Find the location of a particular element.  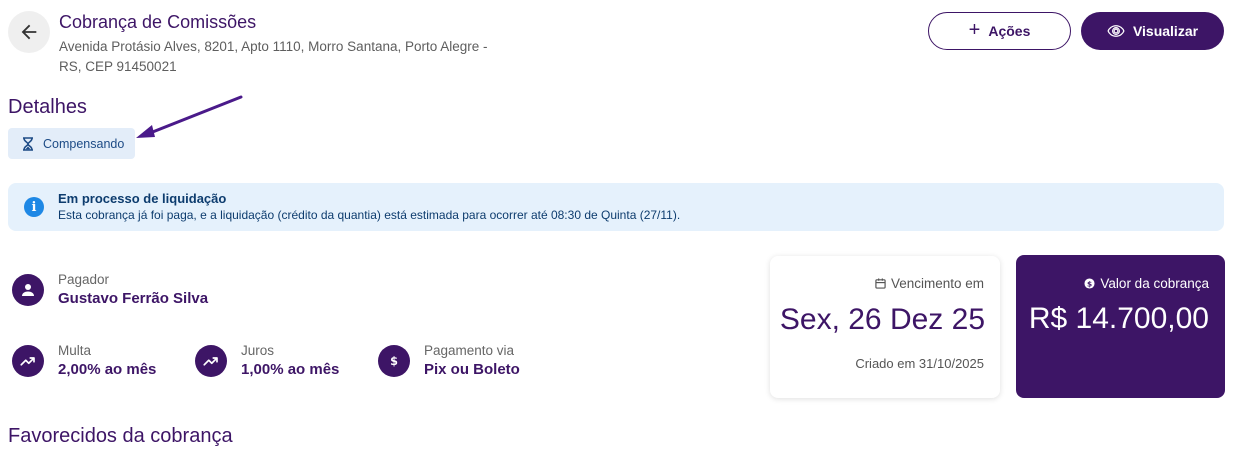

view-button: Visualizar is located at coordinates (1152, 31).